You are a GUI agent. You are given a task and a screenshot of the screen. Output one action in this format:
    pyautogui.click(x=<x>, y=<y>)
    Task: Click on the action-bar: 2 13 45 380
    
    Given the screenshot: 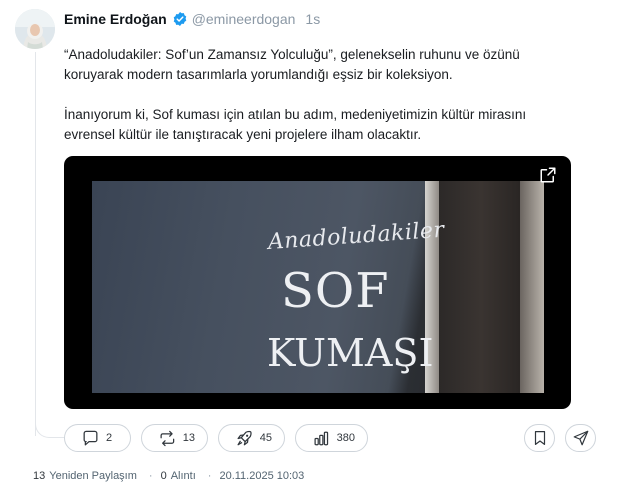 What is the action you would take?
    pyautogui.click(x=221, y=438)
    